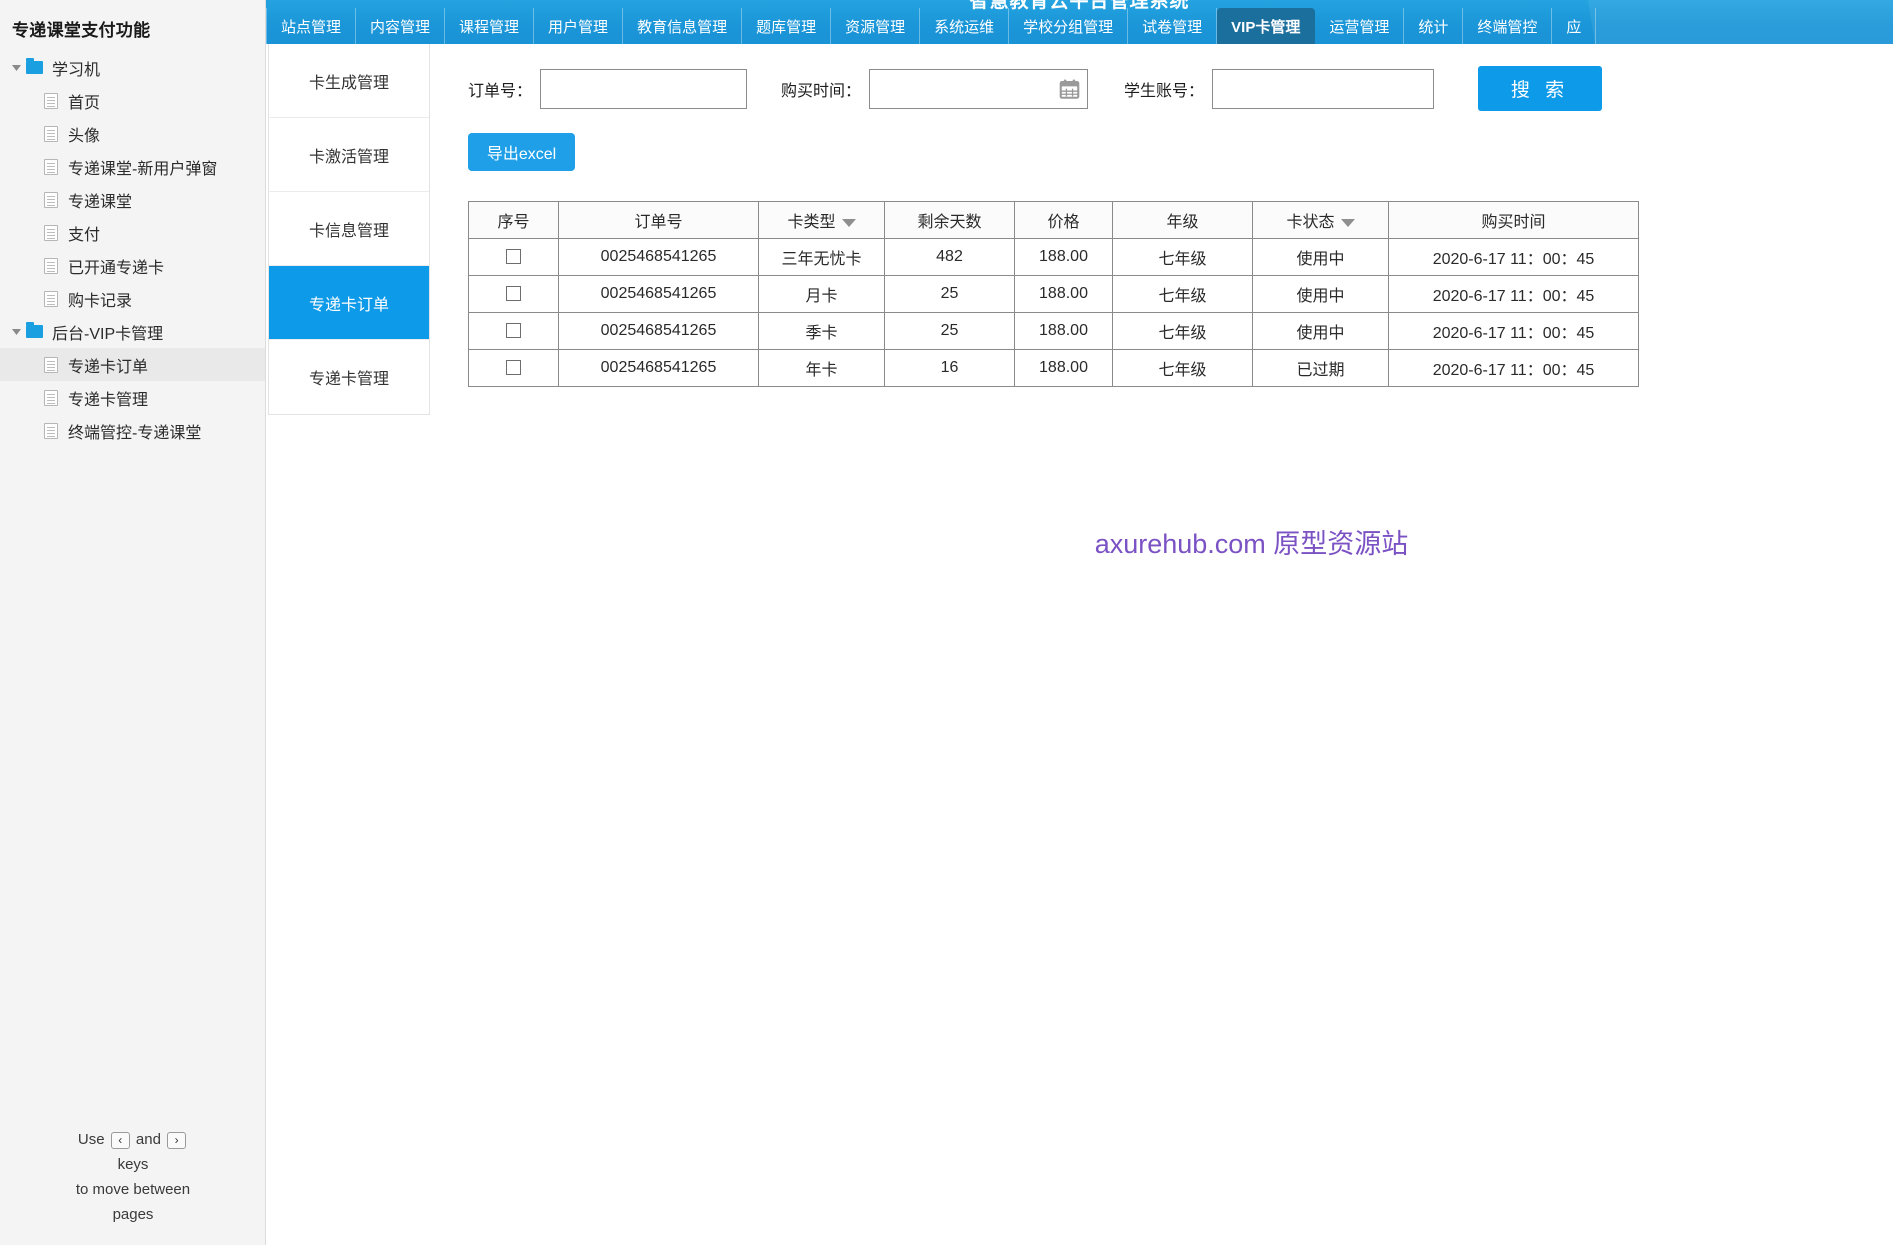 This screenshot has height=1245, width=1893. What do you see at coordinates (177, 1140) in the screenshot?
I see `next-page-key: ›` at bounding box center [177, 1140].